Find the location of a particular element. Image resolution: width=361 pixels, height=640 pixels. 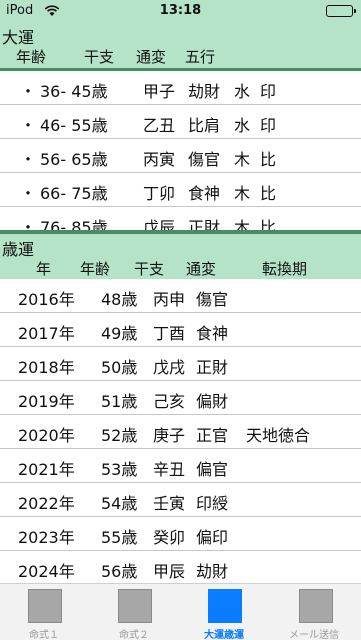

tab-mail-send: メール送信 is located at coordinates (315, 612).